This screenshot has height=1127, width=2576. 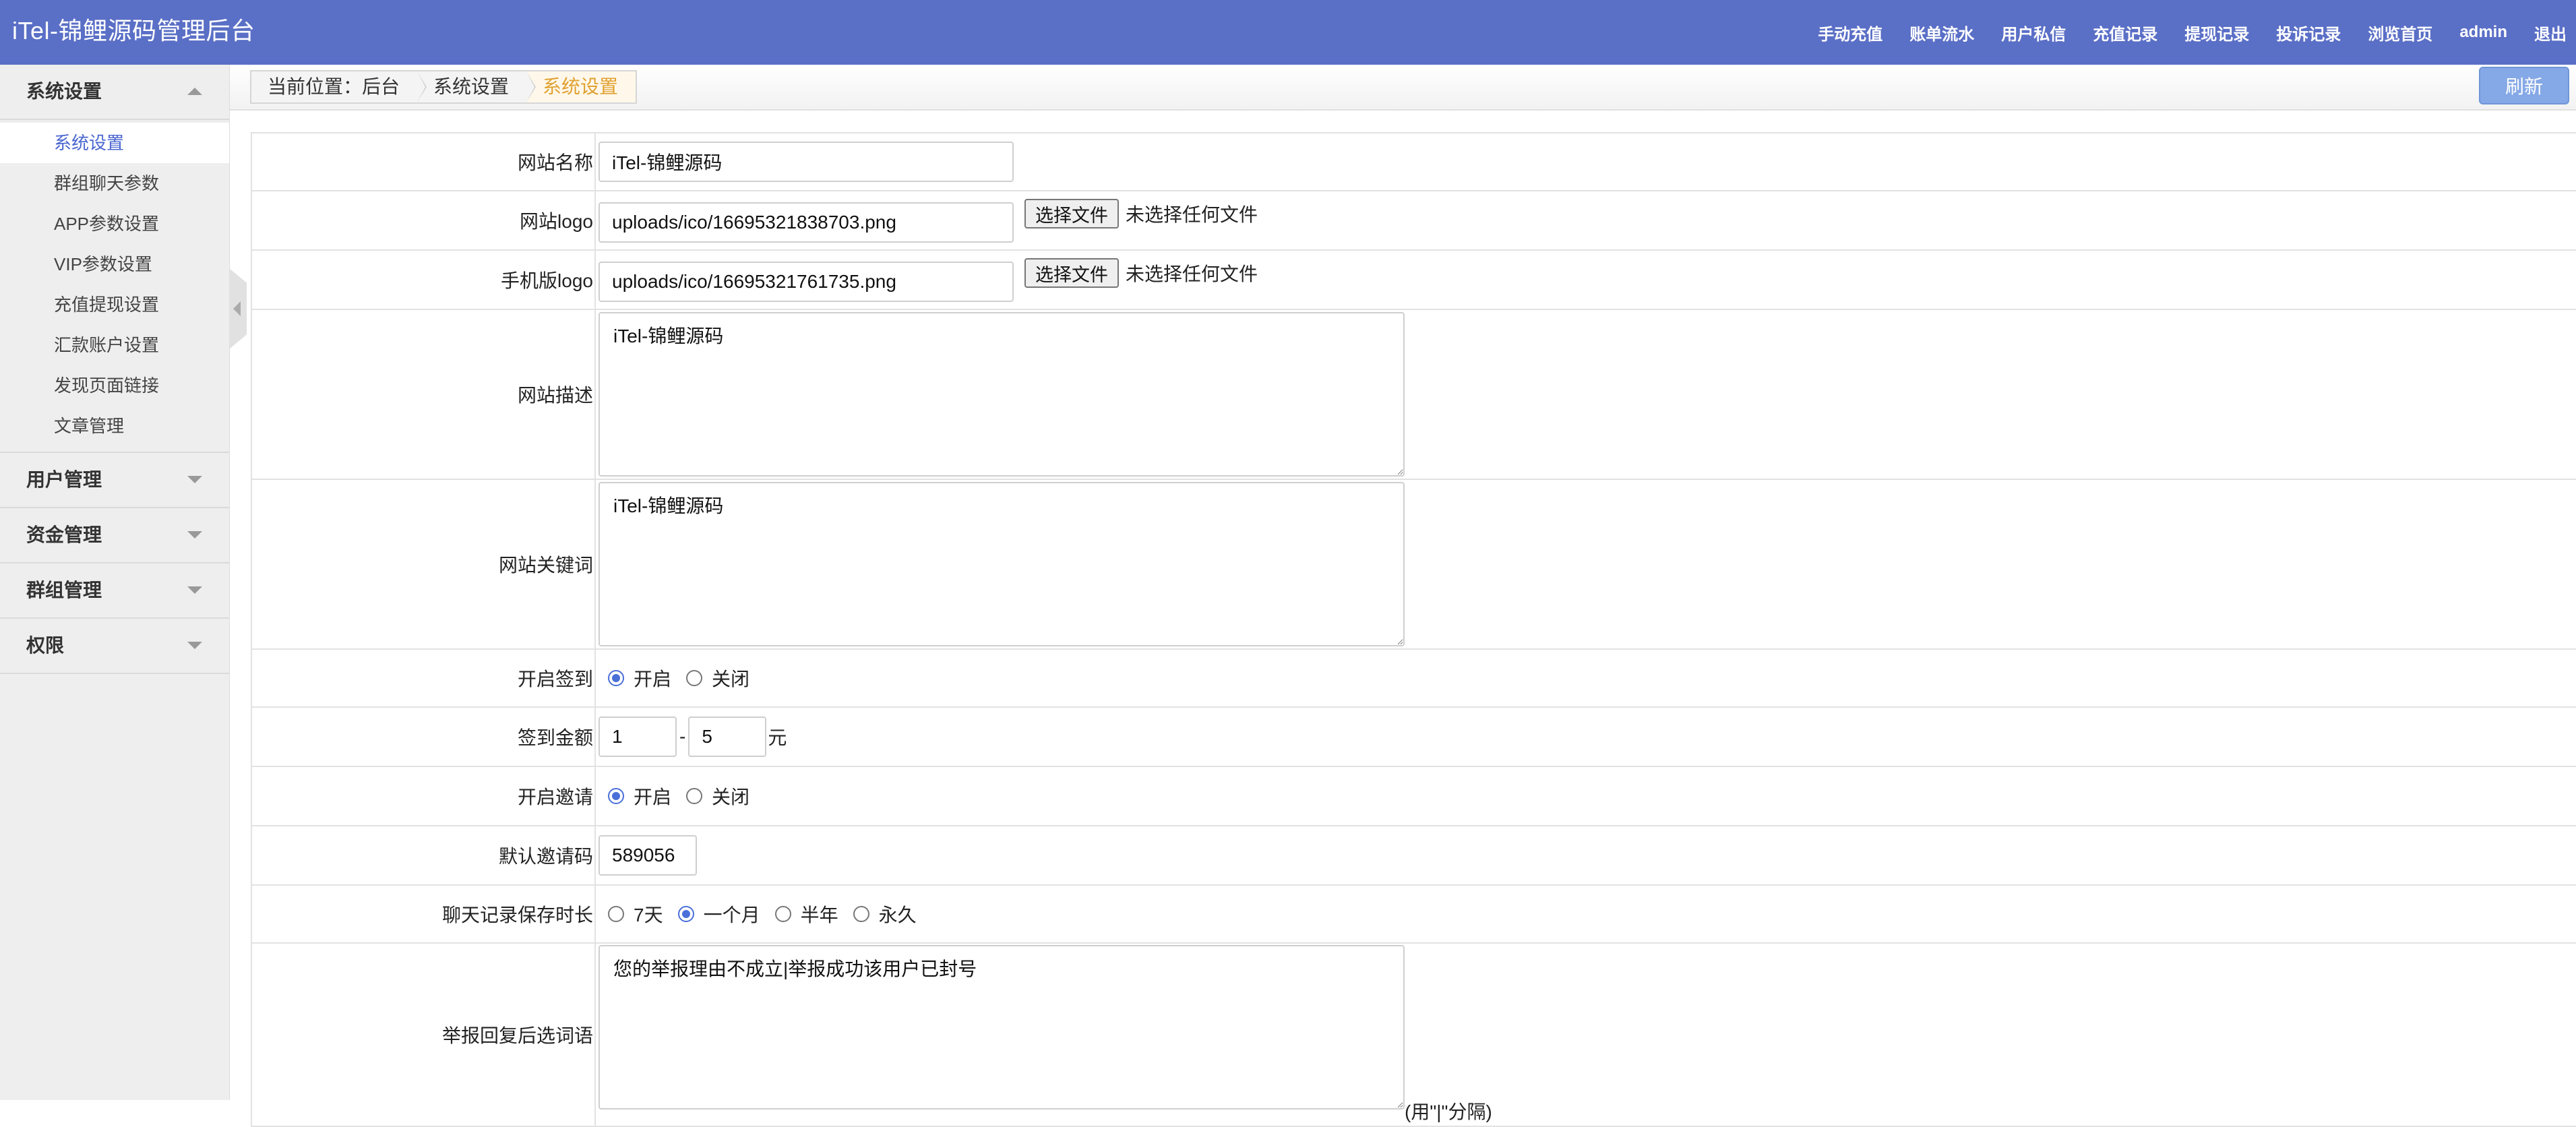 I want to click on sidebar-group-label: 资金管理, so click(x=64, y=534).